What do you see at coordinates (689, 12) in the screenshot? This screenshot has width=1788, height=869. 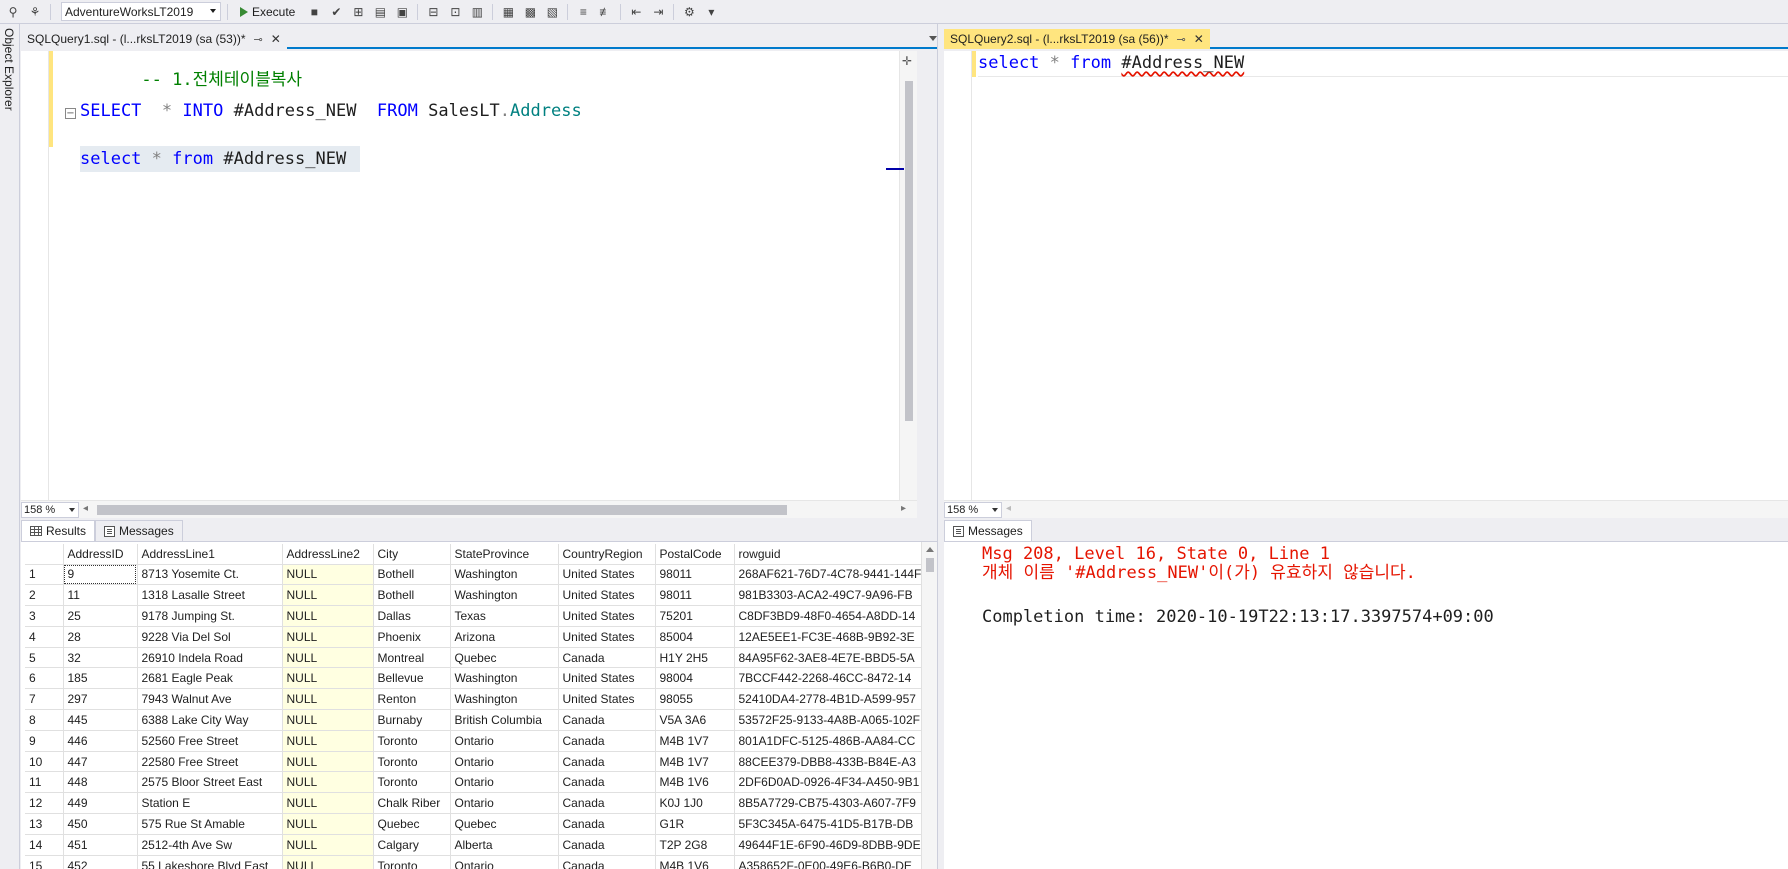 I see `specify-values-icon: ⚙` at bounding box center [689, 12].